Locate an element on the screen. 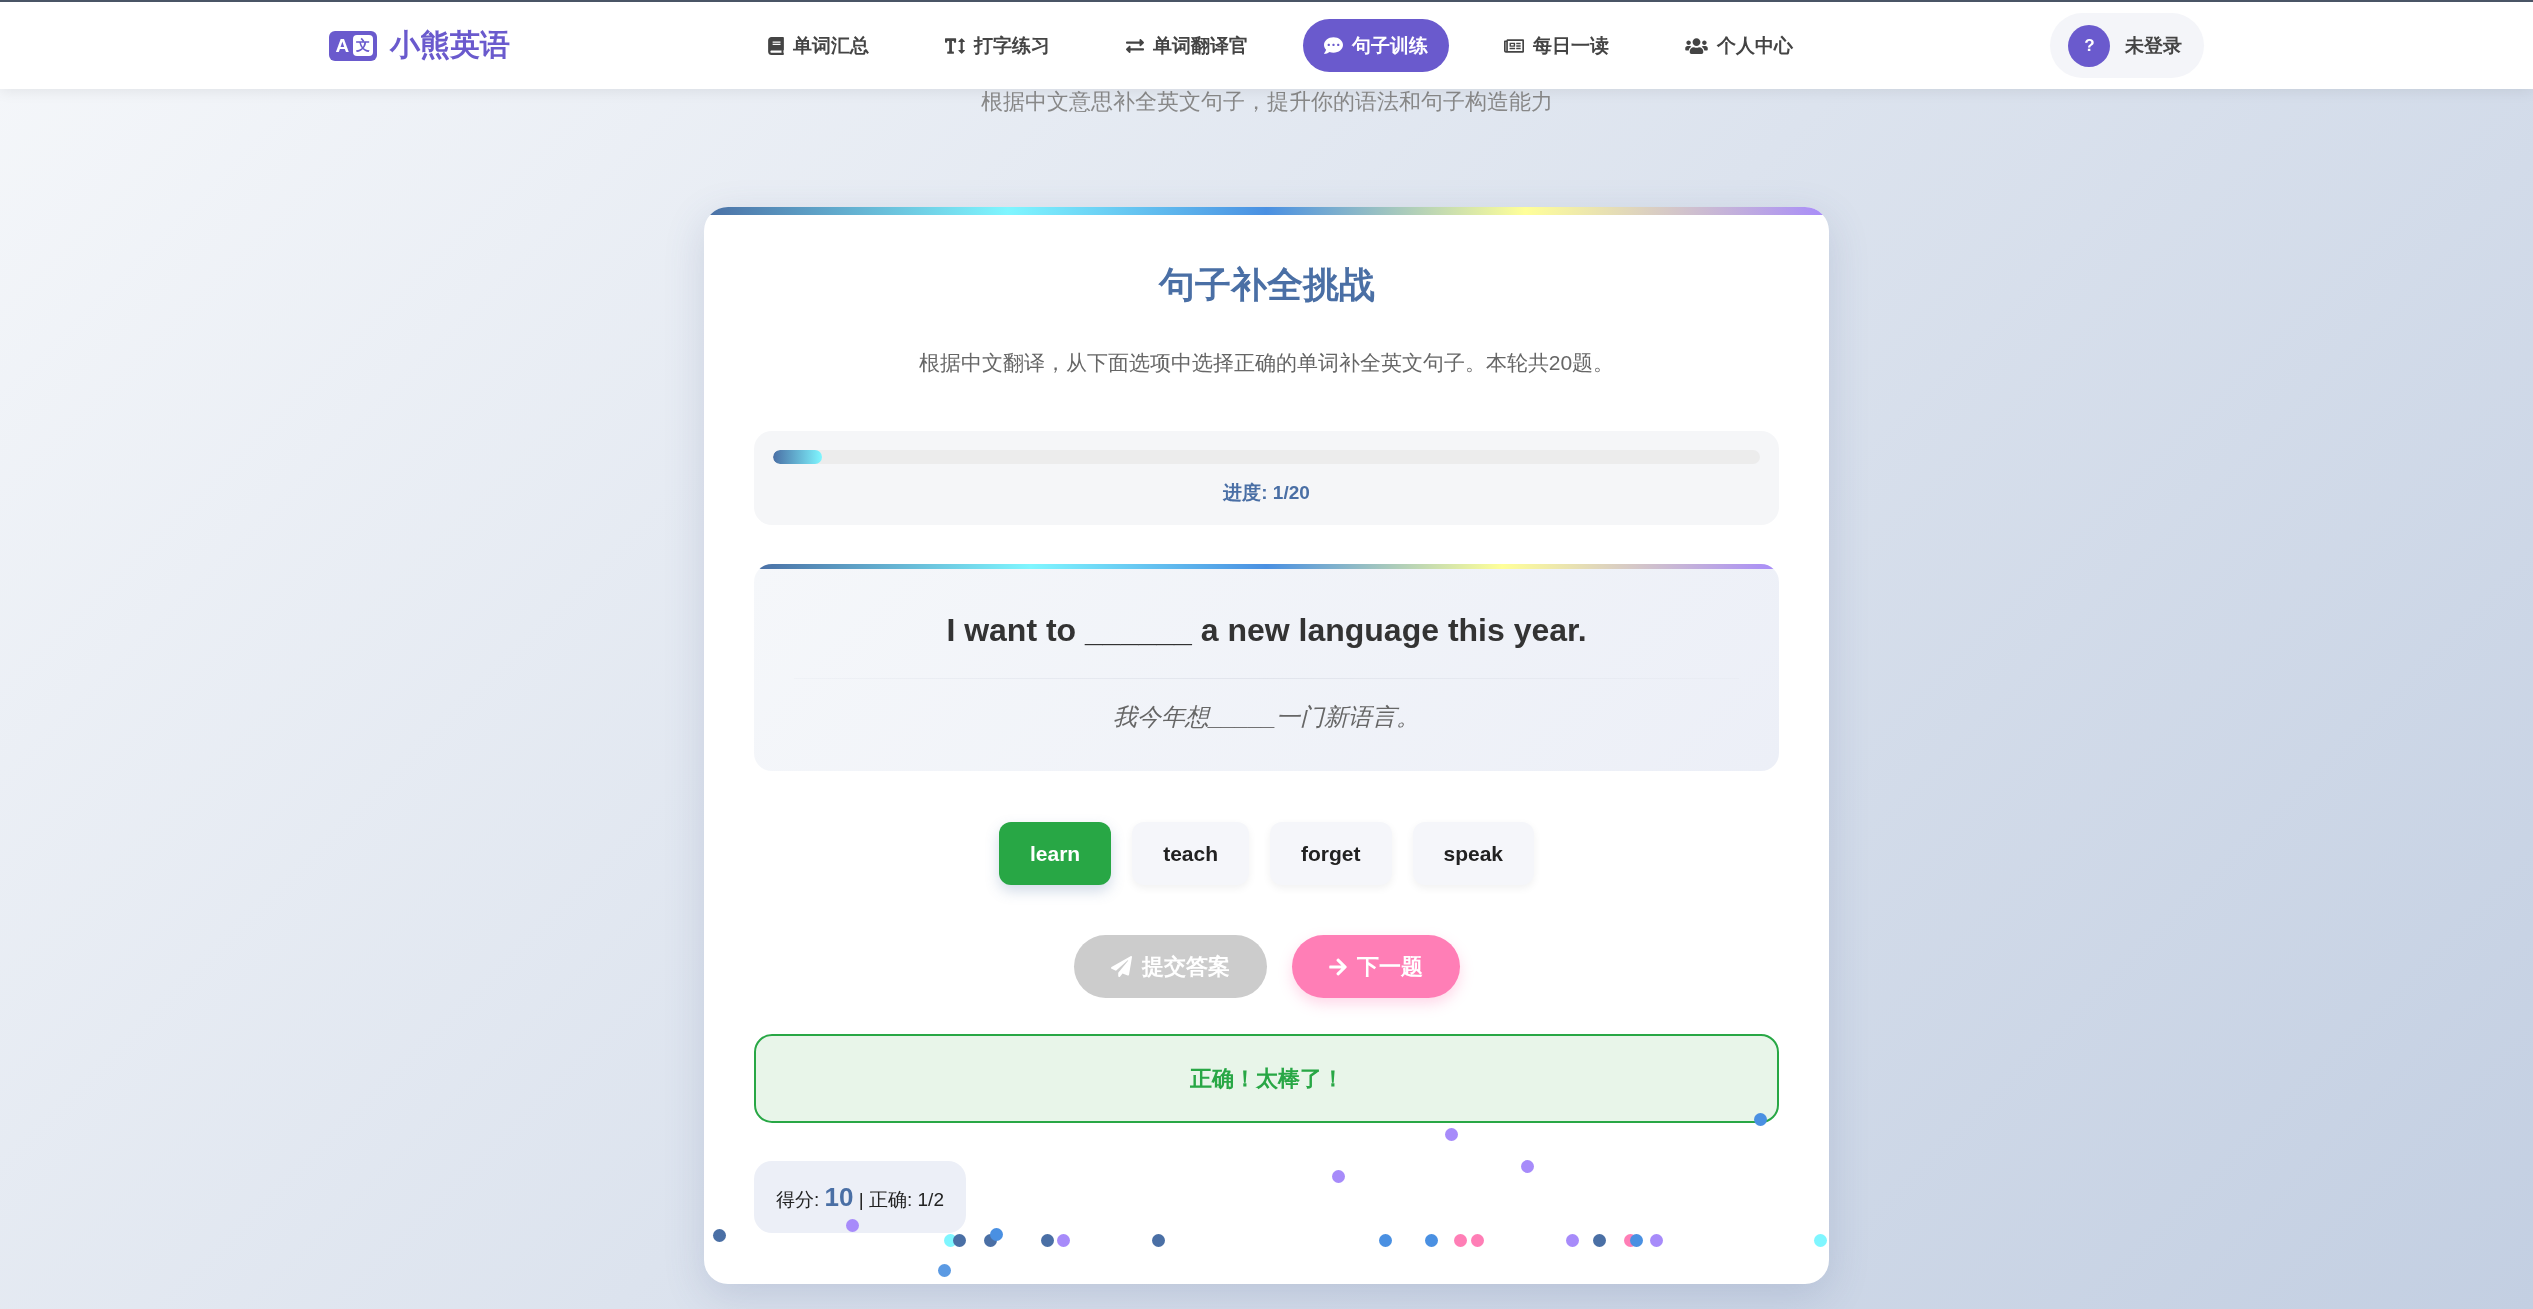  book-icon is located at coordinates (775, 45).